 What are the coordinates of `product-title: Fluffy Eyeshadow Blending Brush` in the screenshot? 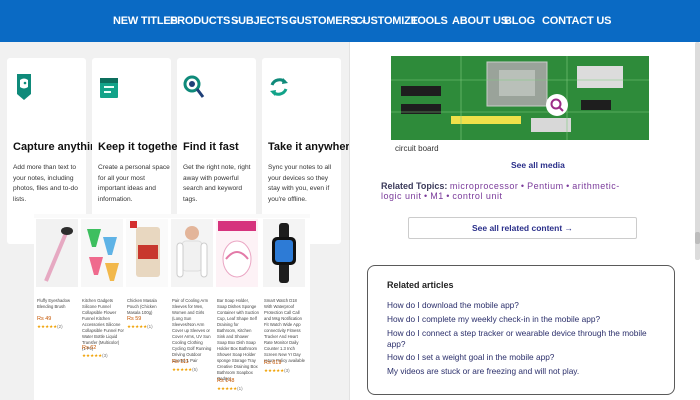 It's located at (58, 304).